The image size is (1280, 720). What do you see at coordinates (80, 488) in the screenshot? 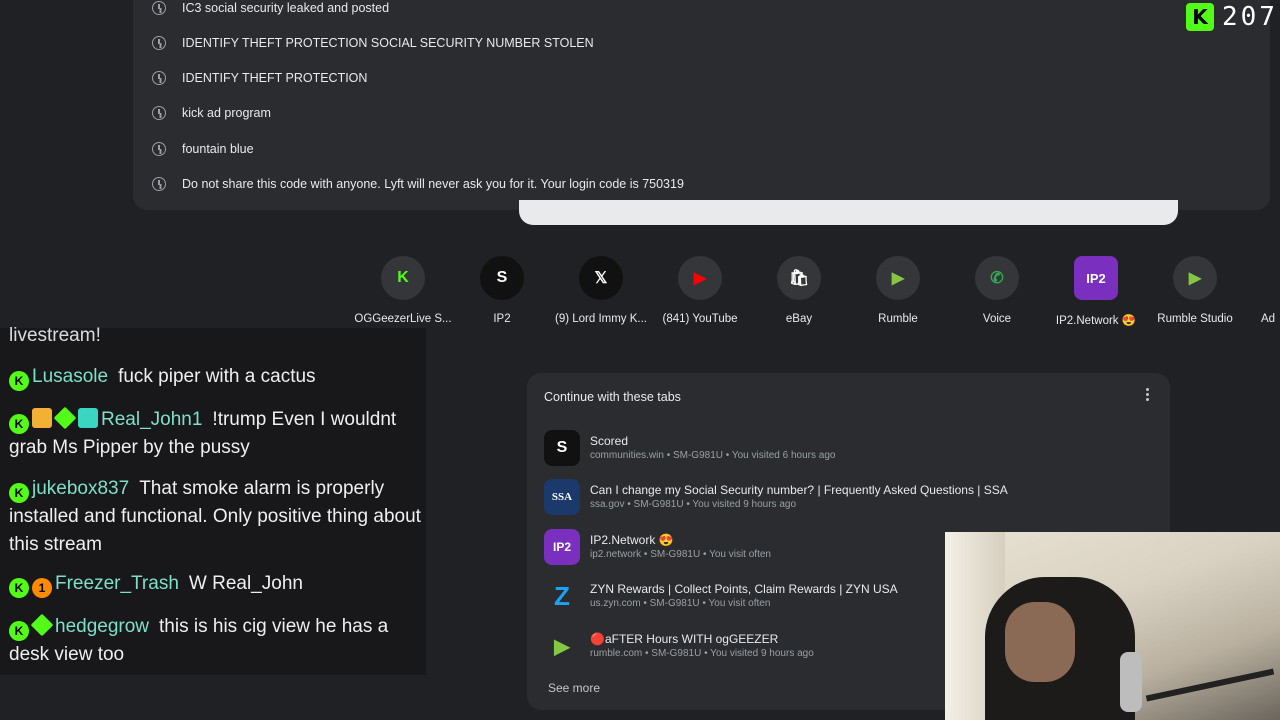
I see `chat-username: jukebox837` at bounding box center [80, 488].